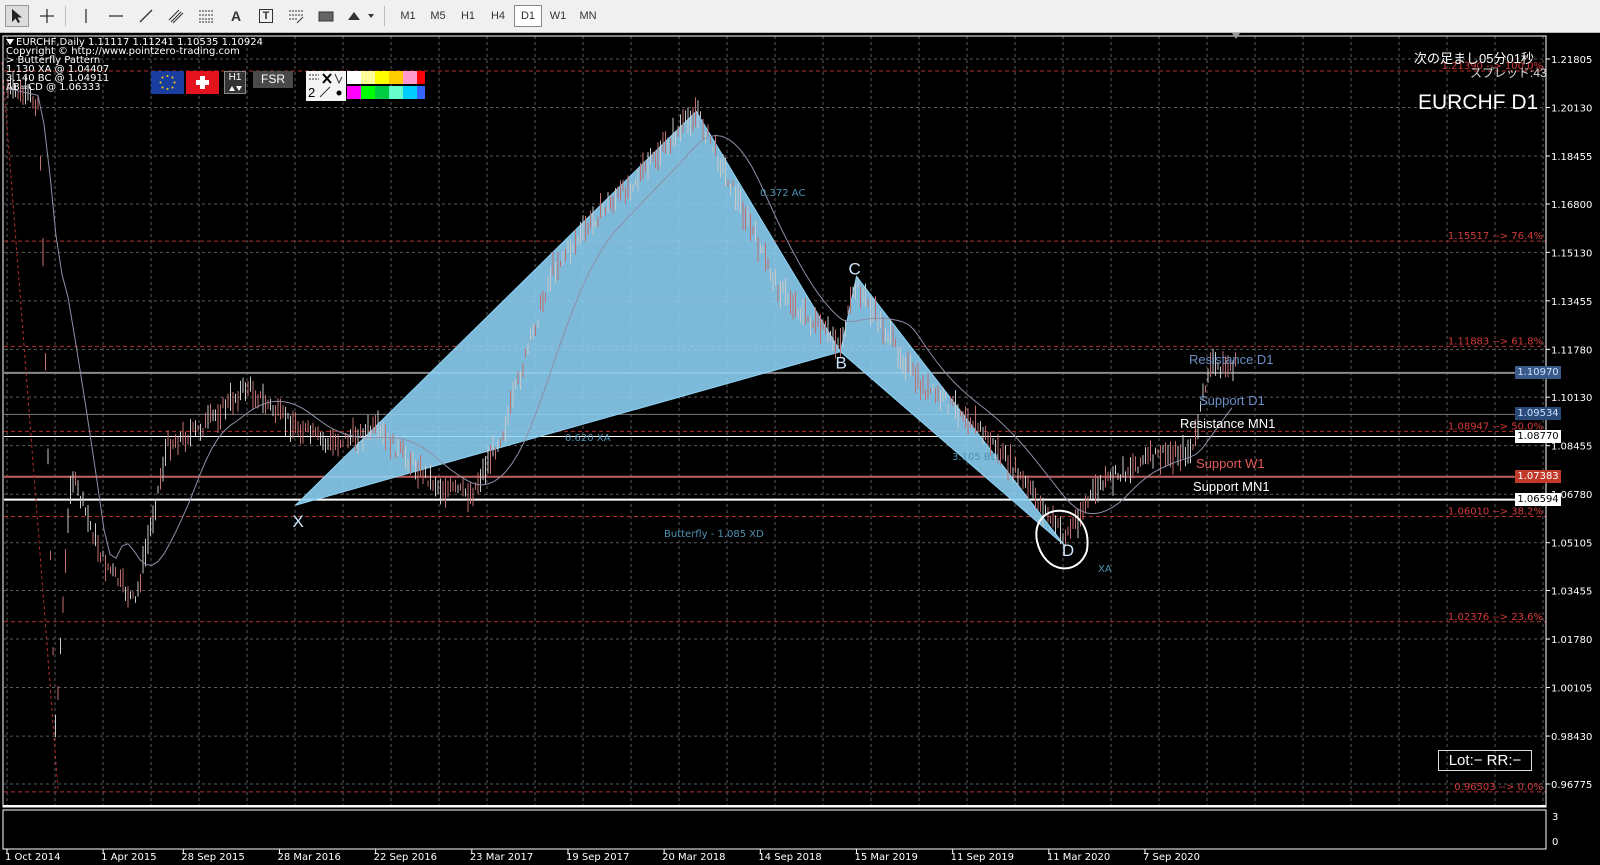  Describe the element at coordinates (47, 16) in the screenshot. I see `crosshair-icon` at that location.